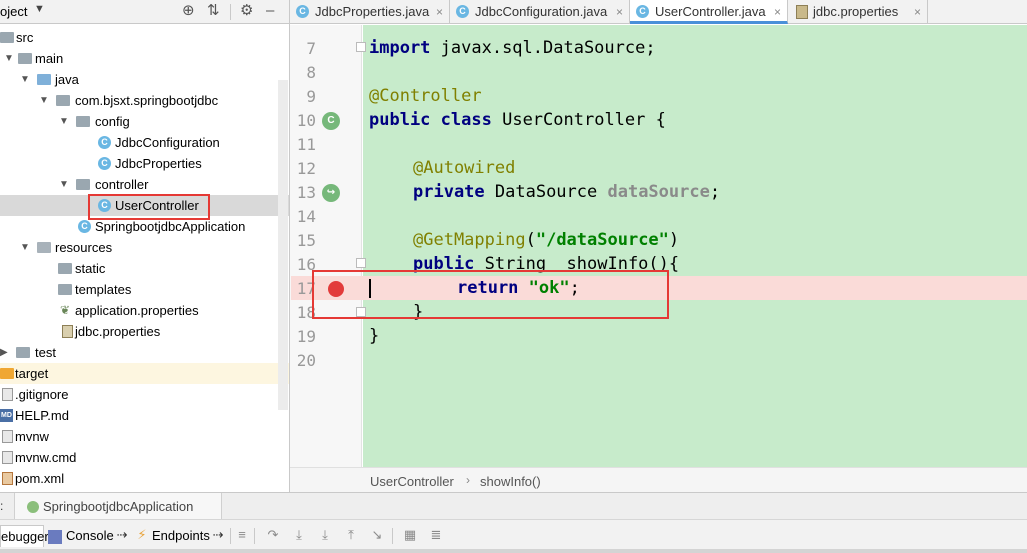  I want to click on tree-item-usercontroller: C UserController, so click(144, 205).